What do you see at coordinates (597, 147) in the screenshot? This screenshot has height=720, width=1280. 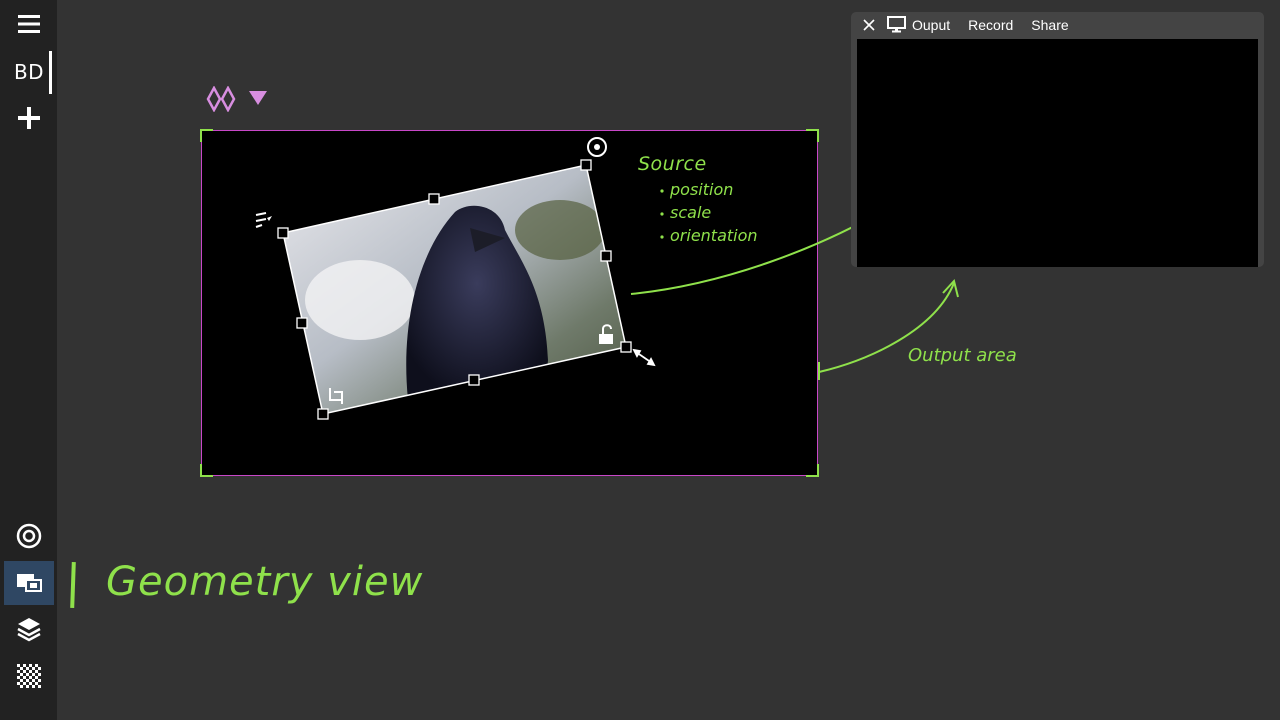 I see `rotate-handle-icon` at bounding box center [597, 147].